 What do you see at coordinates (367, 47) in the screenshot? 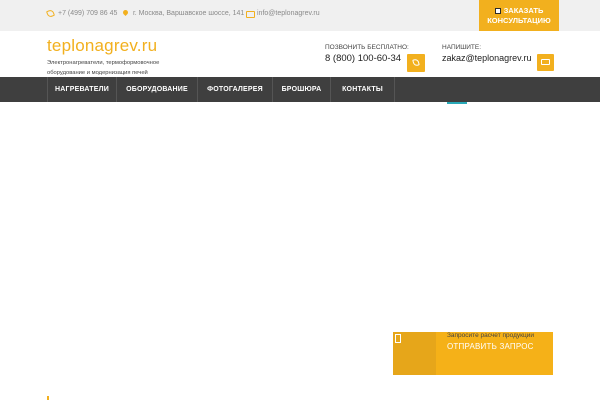
I see `call-free-label: ПОЗВОНИТЬ БЕСПЛАТНО:` at bounding box center [367, 47].